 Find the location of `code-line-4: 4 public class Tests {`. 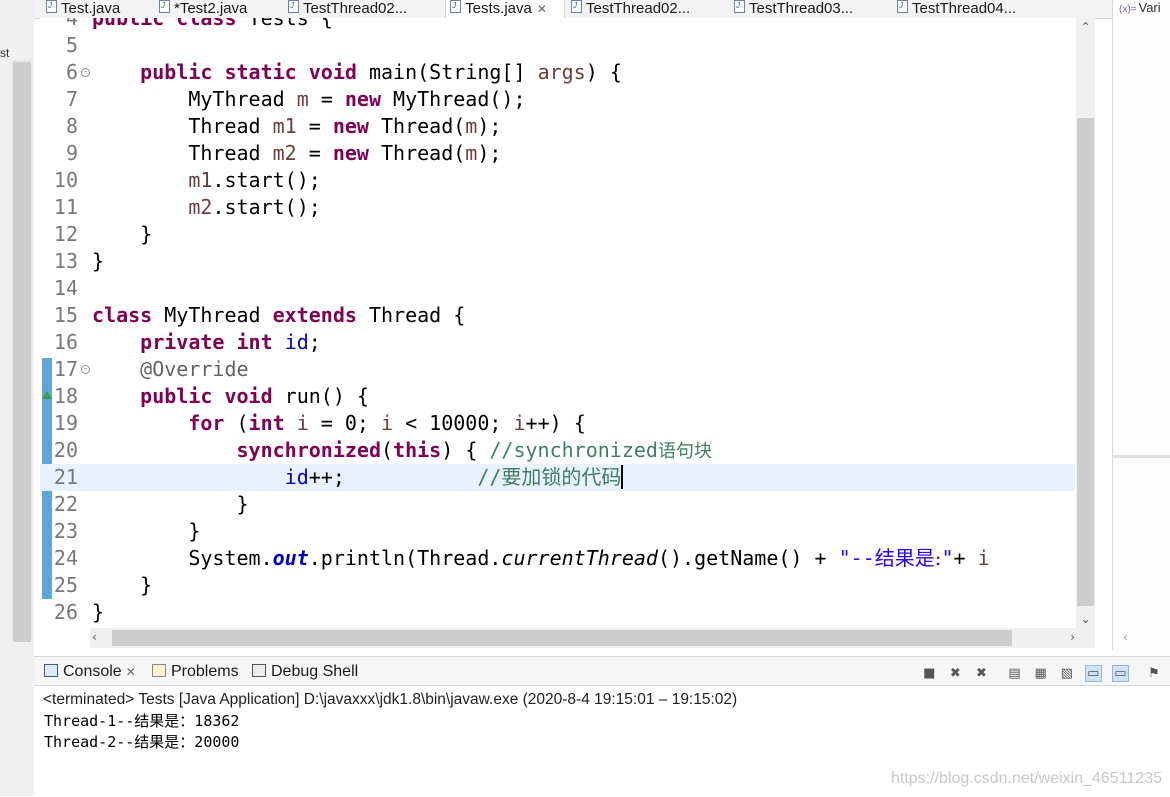

code-line-4: 4 public class Tests { is located at coordinates (557, 25).